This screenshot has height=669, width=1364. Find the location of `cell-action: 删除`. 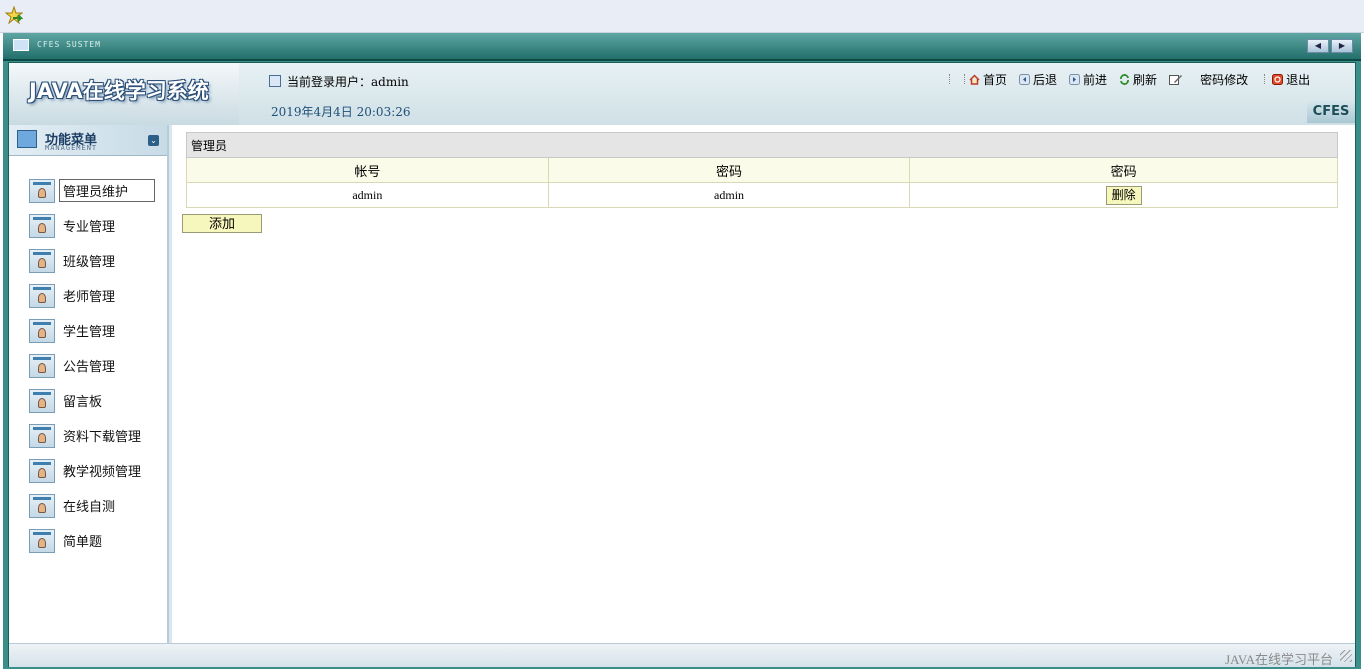

cell-action: 删除 is located at coordinates (1123, 195).